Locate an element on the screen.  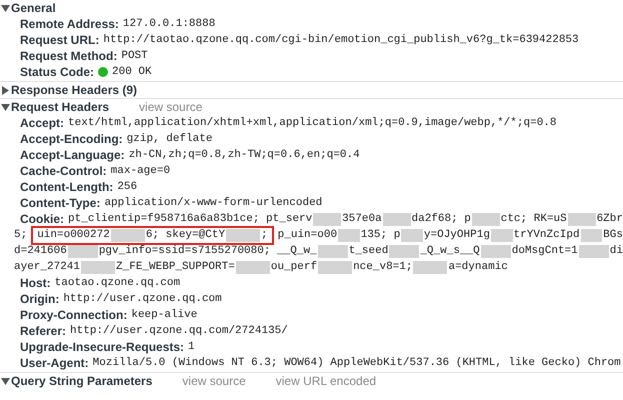
cookie-text: 135; p is located at coordinates (380, 235).